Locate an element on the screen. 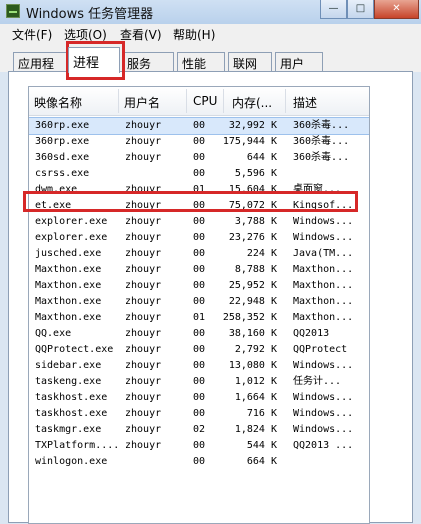 The image size is (421, 524). process-row: QQ.exe zhouyr 00 38,160 K QQ2013 is located at coordinates (199, 334).